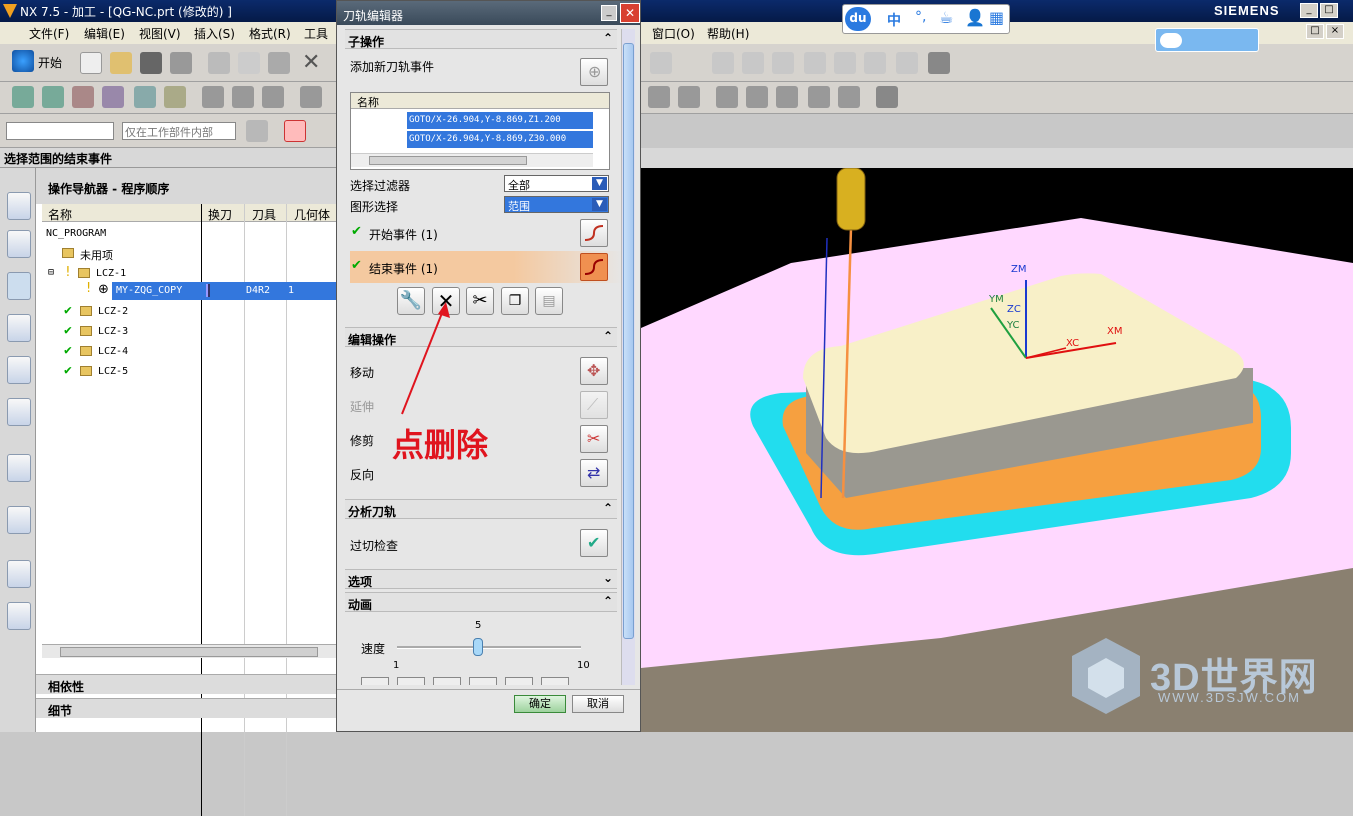 The width and height of the screenshot is (1353, 816). What do you see at coordinates (213, 97) in the screenshot?
I see `replay-icon` at bounding box center [213, 97].